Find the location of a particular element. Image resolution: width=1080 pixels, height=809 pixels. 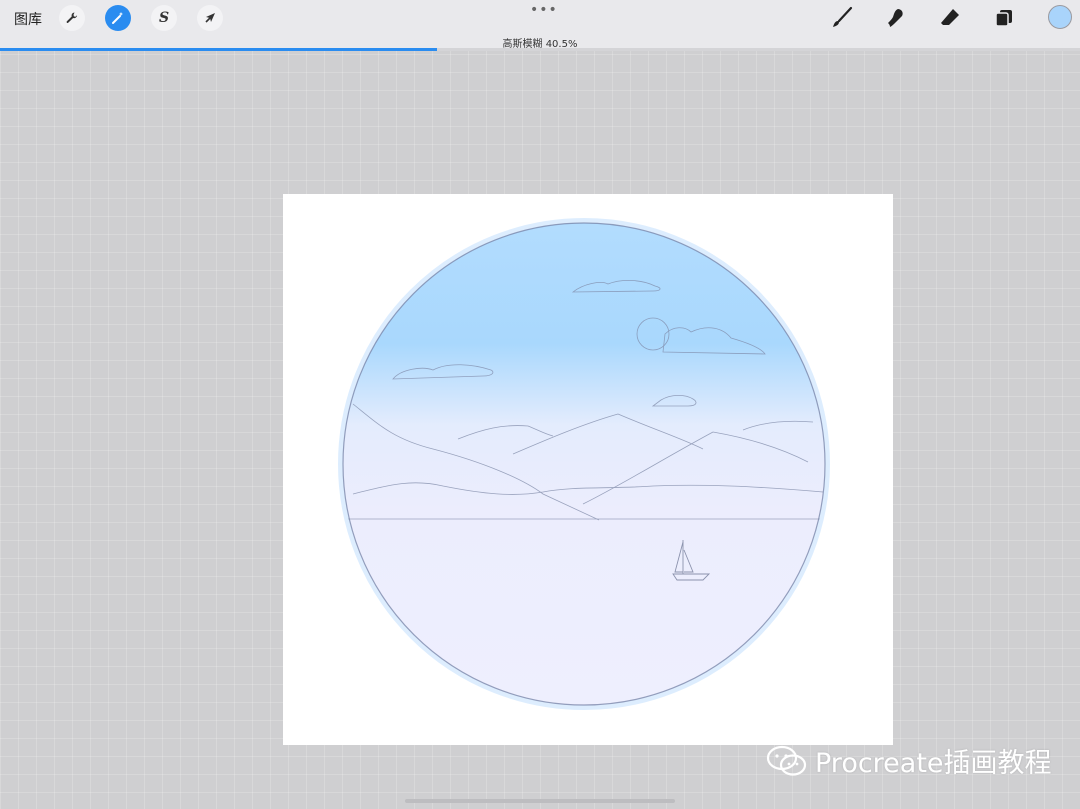

smudge-button is located at coordinates (896, 18).